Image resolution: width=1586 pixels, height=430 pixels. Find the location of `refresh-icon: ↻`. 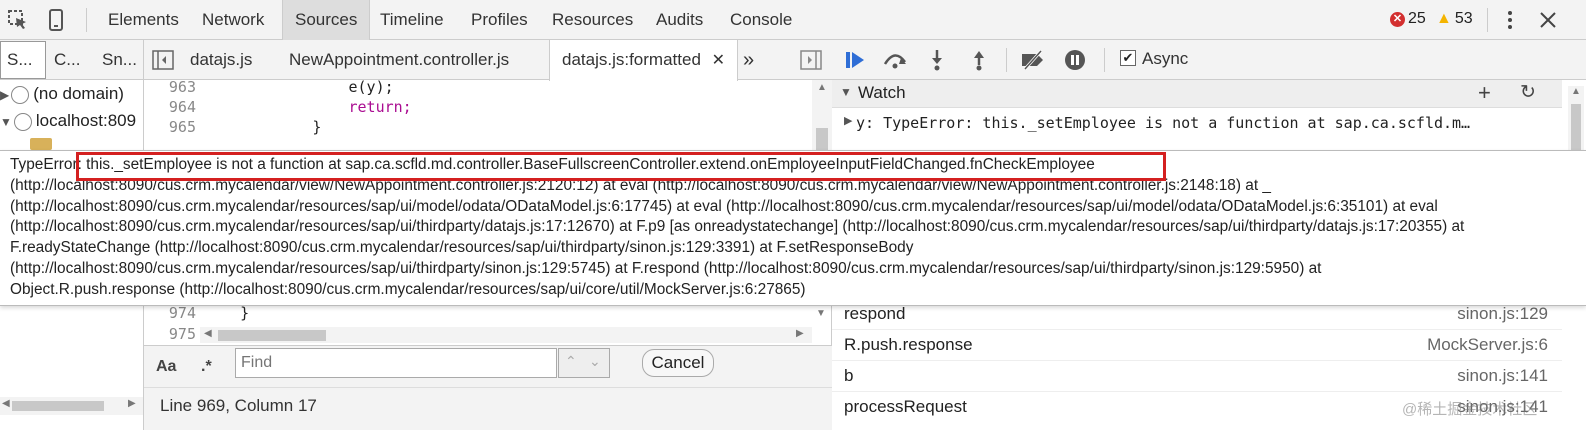

refresh-icon: ↻ is located at coordinates (1528, 92).